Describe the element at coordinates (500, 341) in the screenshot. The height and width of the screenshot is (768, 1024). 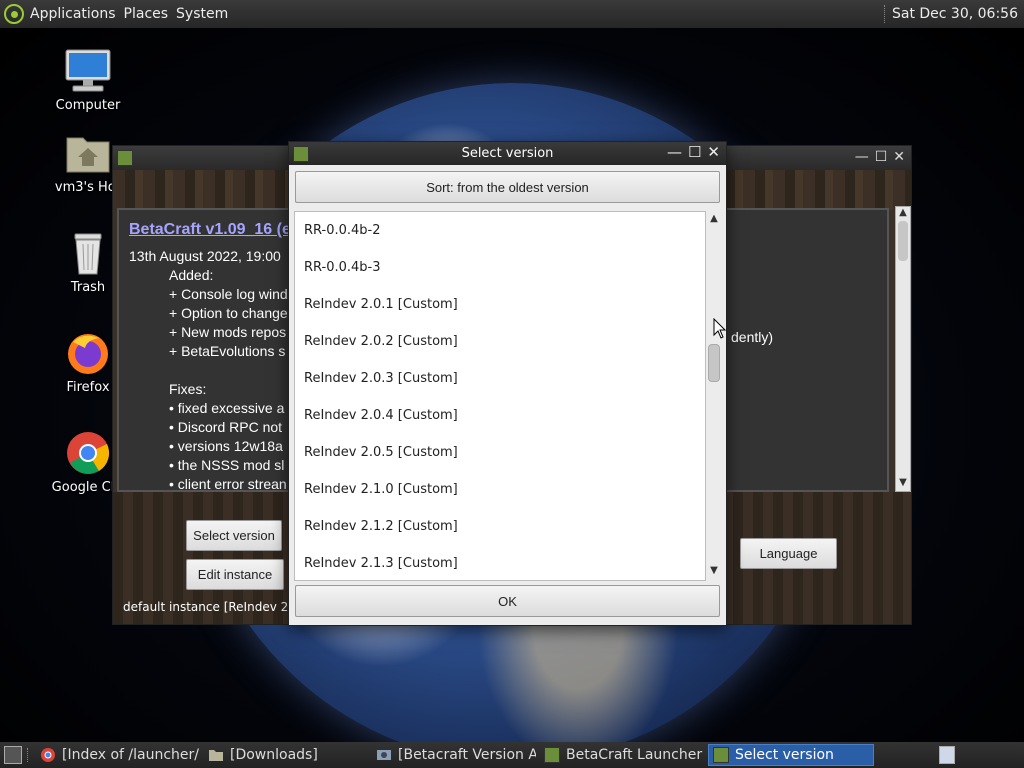
I see `version-list-item: ReIndev 2.0.2 [Custom]` at that location.